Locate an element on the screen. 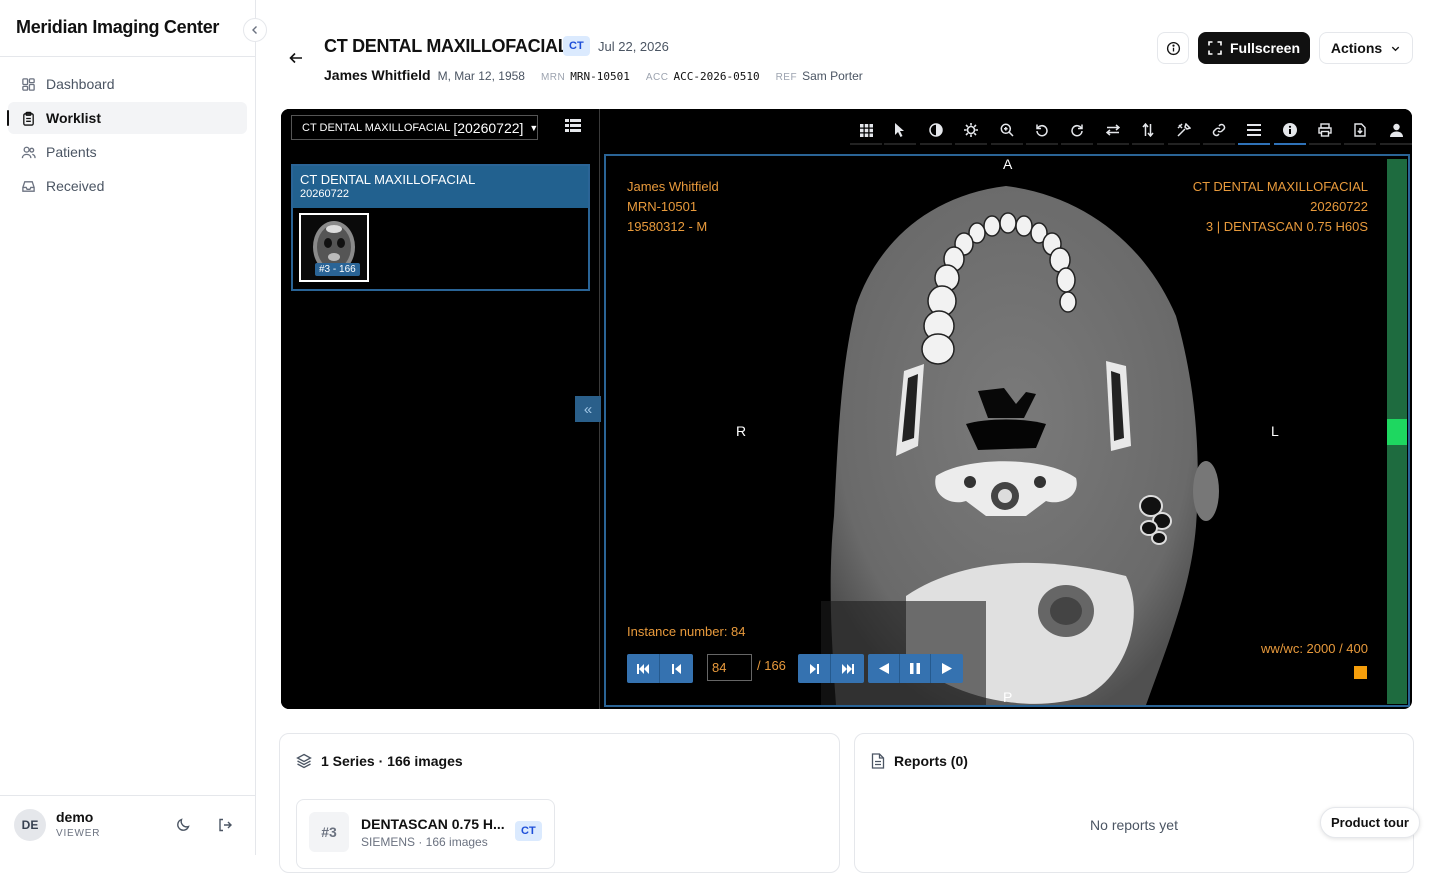 This screenshot has height=873, width=1437. logout-icon is located at coordinates (225, 825).